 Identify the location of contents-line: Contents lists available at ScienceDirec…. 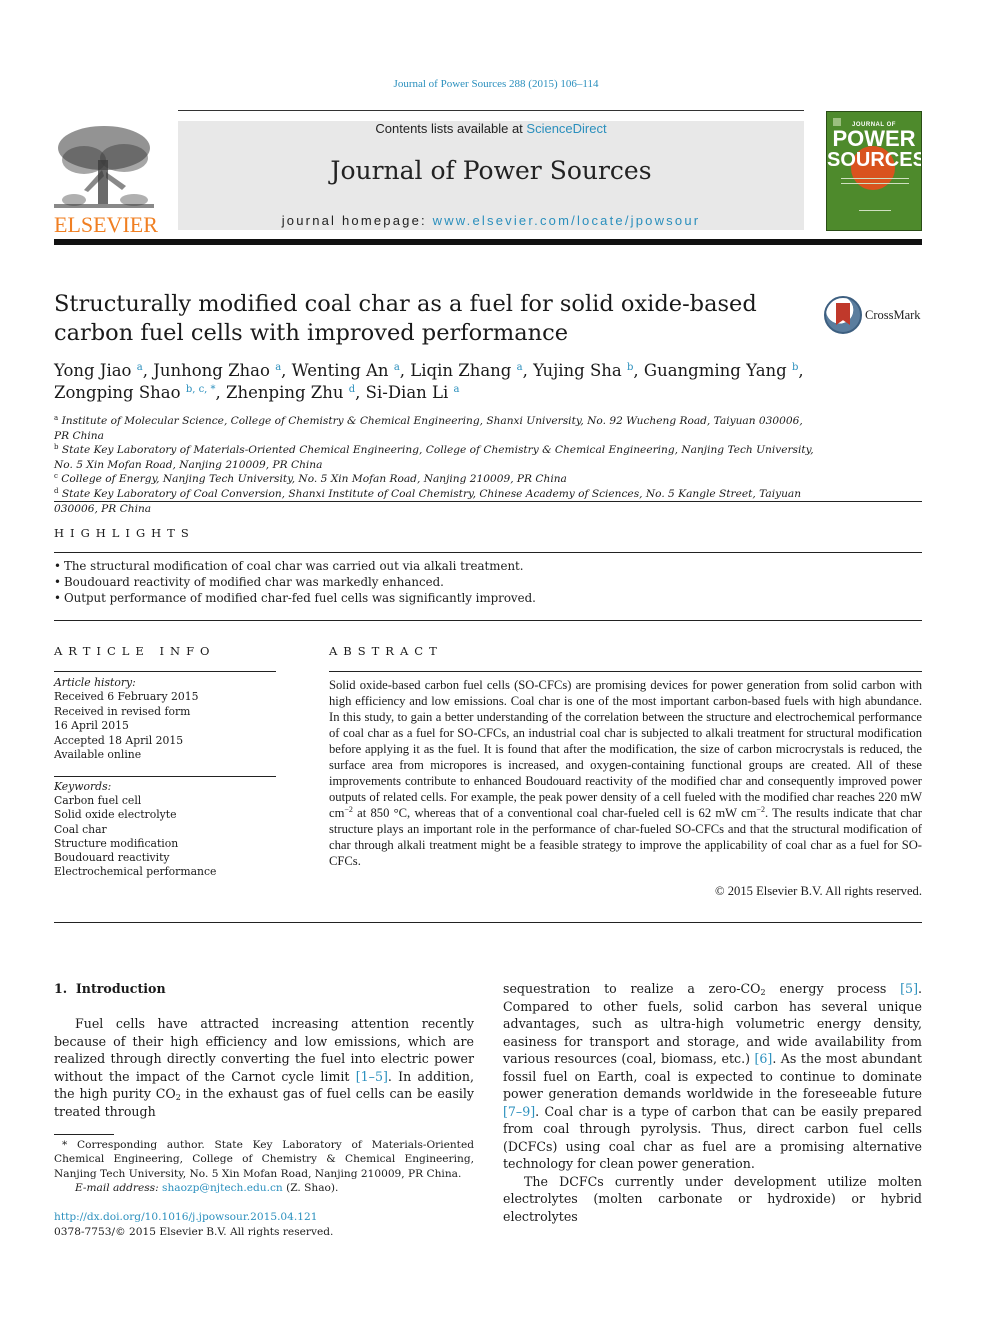
(491, 128).